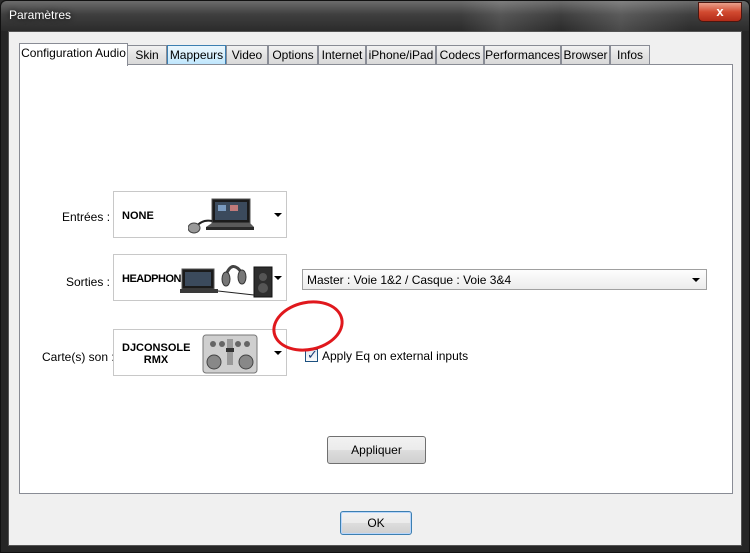 The image size is (750, 553). What do you see at coordinates (376, 450) in the screenshot?
I see `apply-button: Appliquer` at bounding box center [376, 450].